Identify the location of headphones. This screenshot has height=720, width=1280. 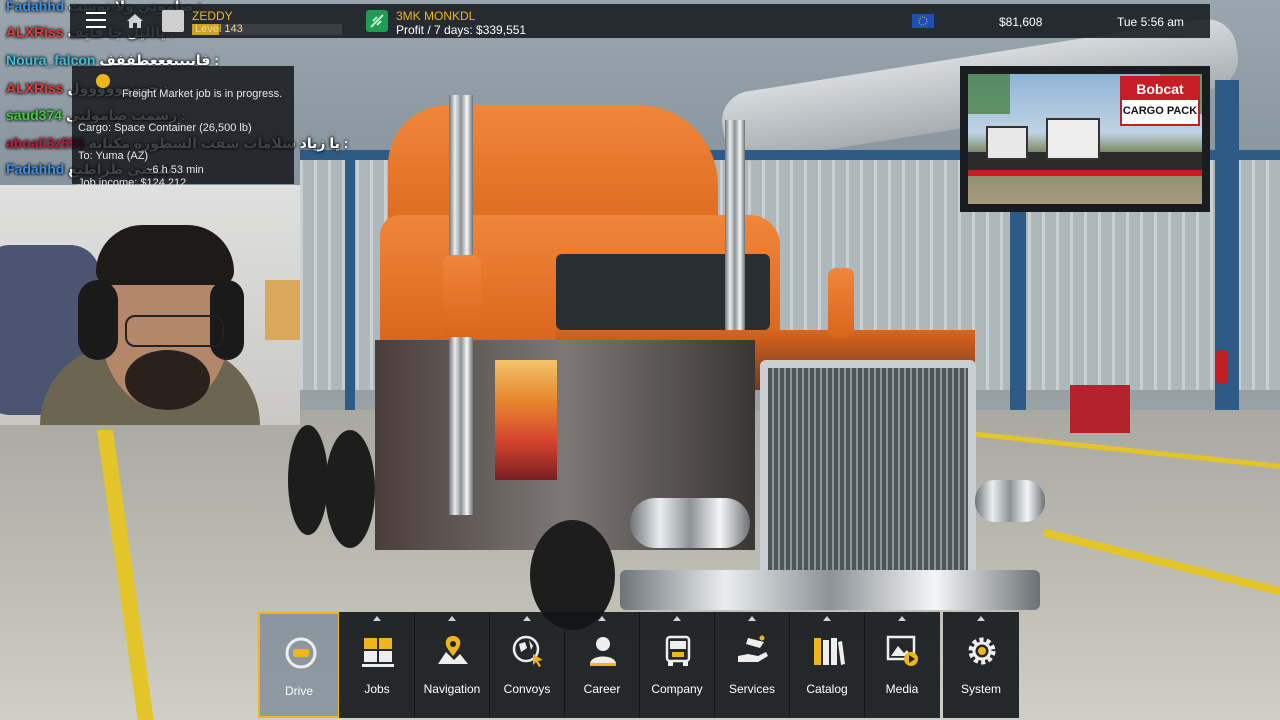
(98, 320).